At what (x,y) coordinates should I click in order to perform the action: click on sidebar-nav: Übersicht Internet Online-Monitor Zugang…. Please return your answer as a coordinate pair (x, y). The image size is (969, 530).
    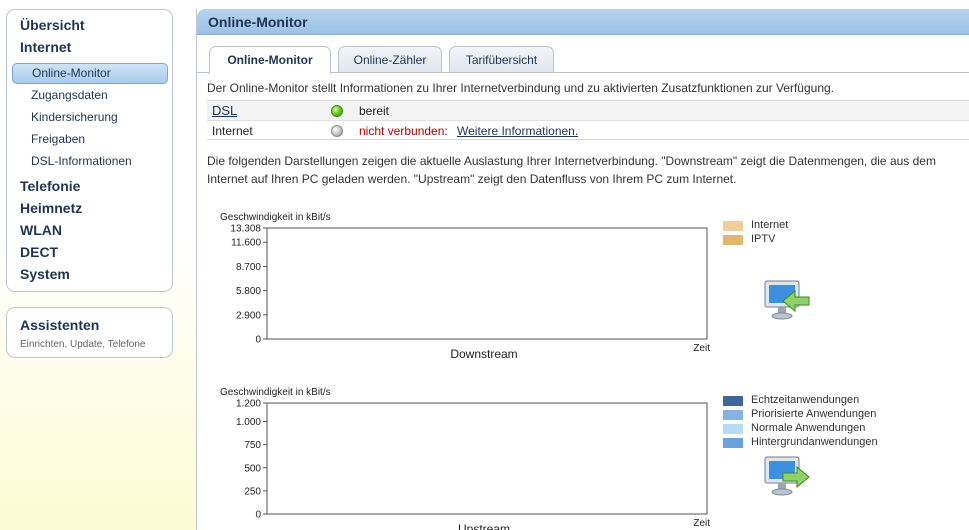
    Looking at the image, I should click on (89, 150).